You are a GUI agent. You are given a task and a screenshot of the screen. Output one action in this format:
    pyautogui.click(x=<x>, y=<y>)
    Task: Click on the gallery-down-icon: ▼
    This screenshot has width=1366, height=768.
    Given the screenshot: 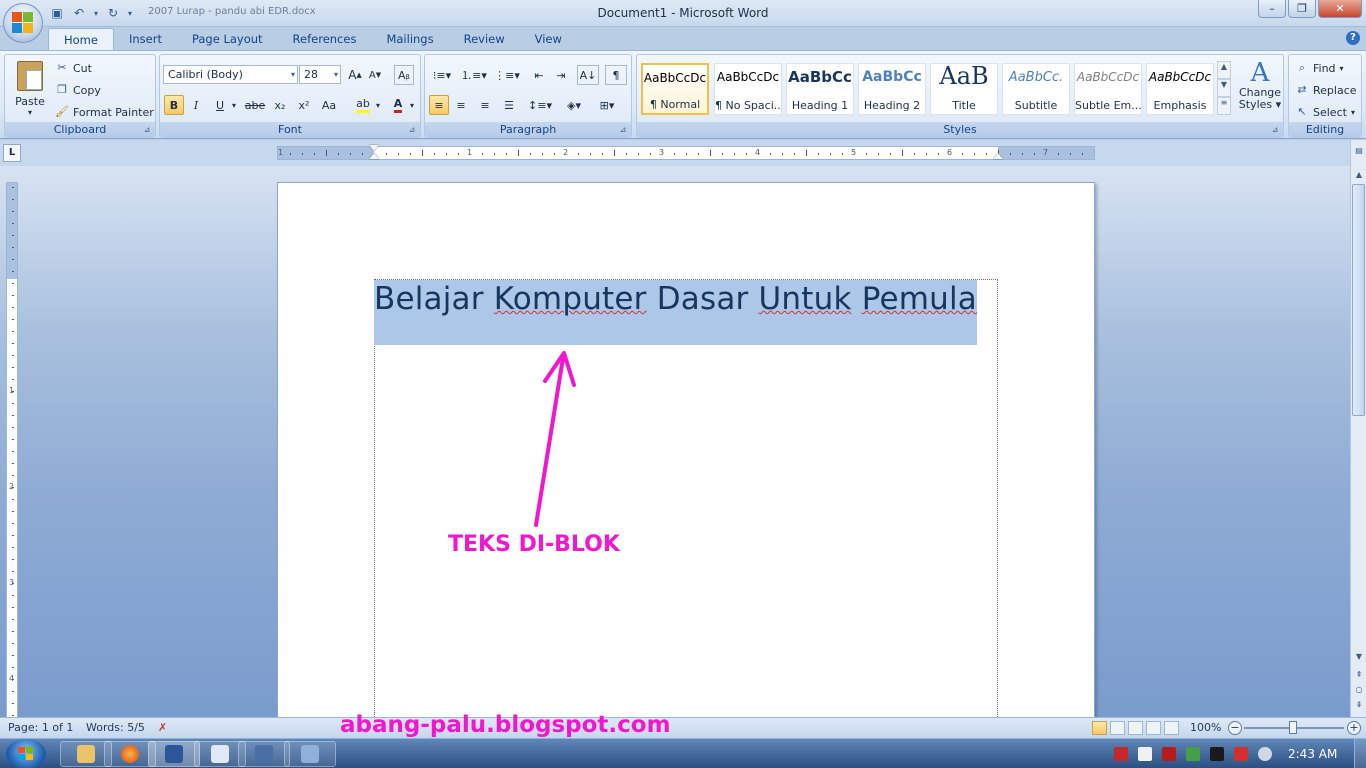 What is the action you would take?
    pyautogui.click(x=1224, y=88)
    